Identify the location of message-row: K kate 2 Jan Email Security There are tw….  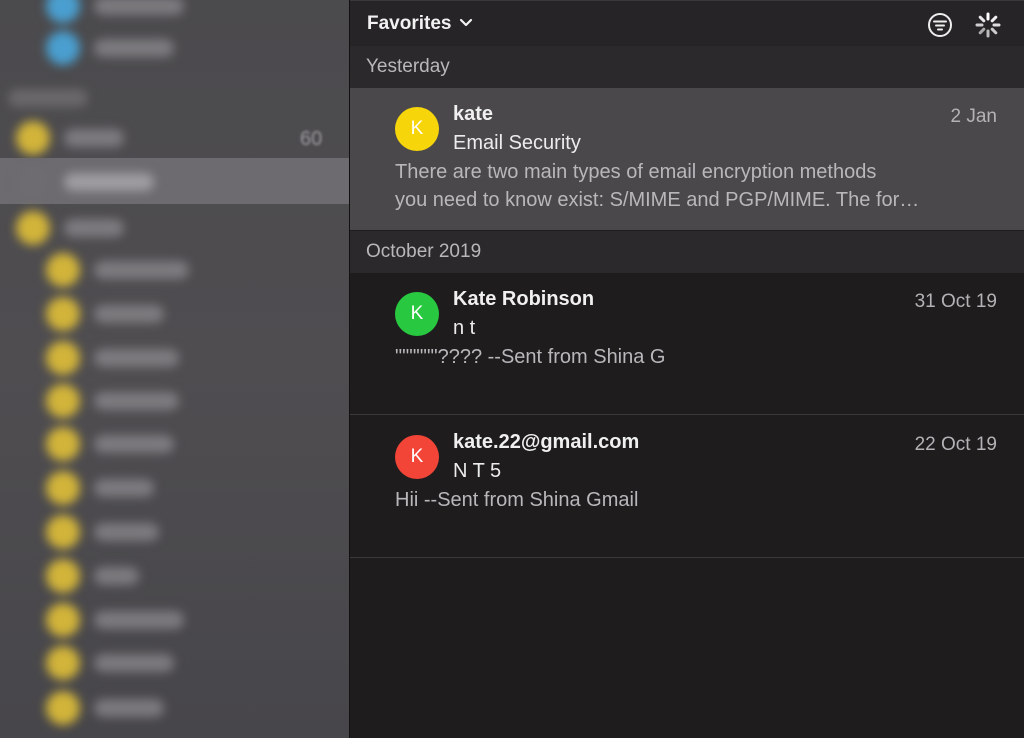
(687, 159).